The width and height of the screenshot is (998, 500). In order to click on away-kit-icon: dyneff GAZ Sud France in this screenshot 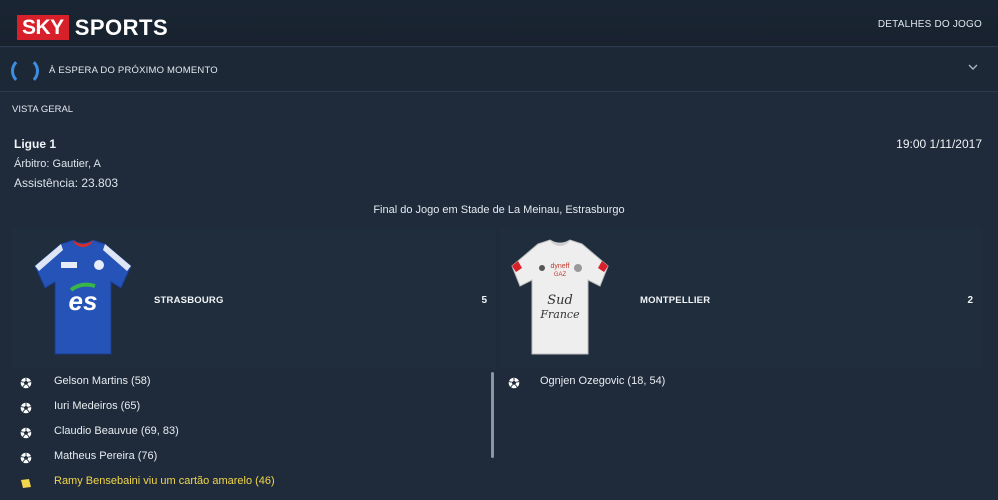, I will do `click(560, 297)`.